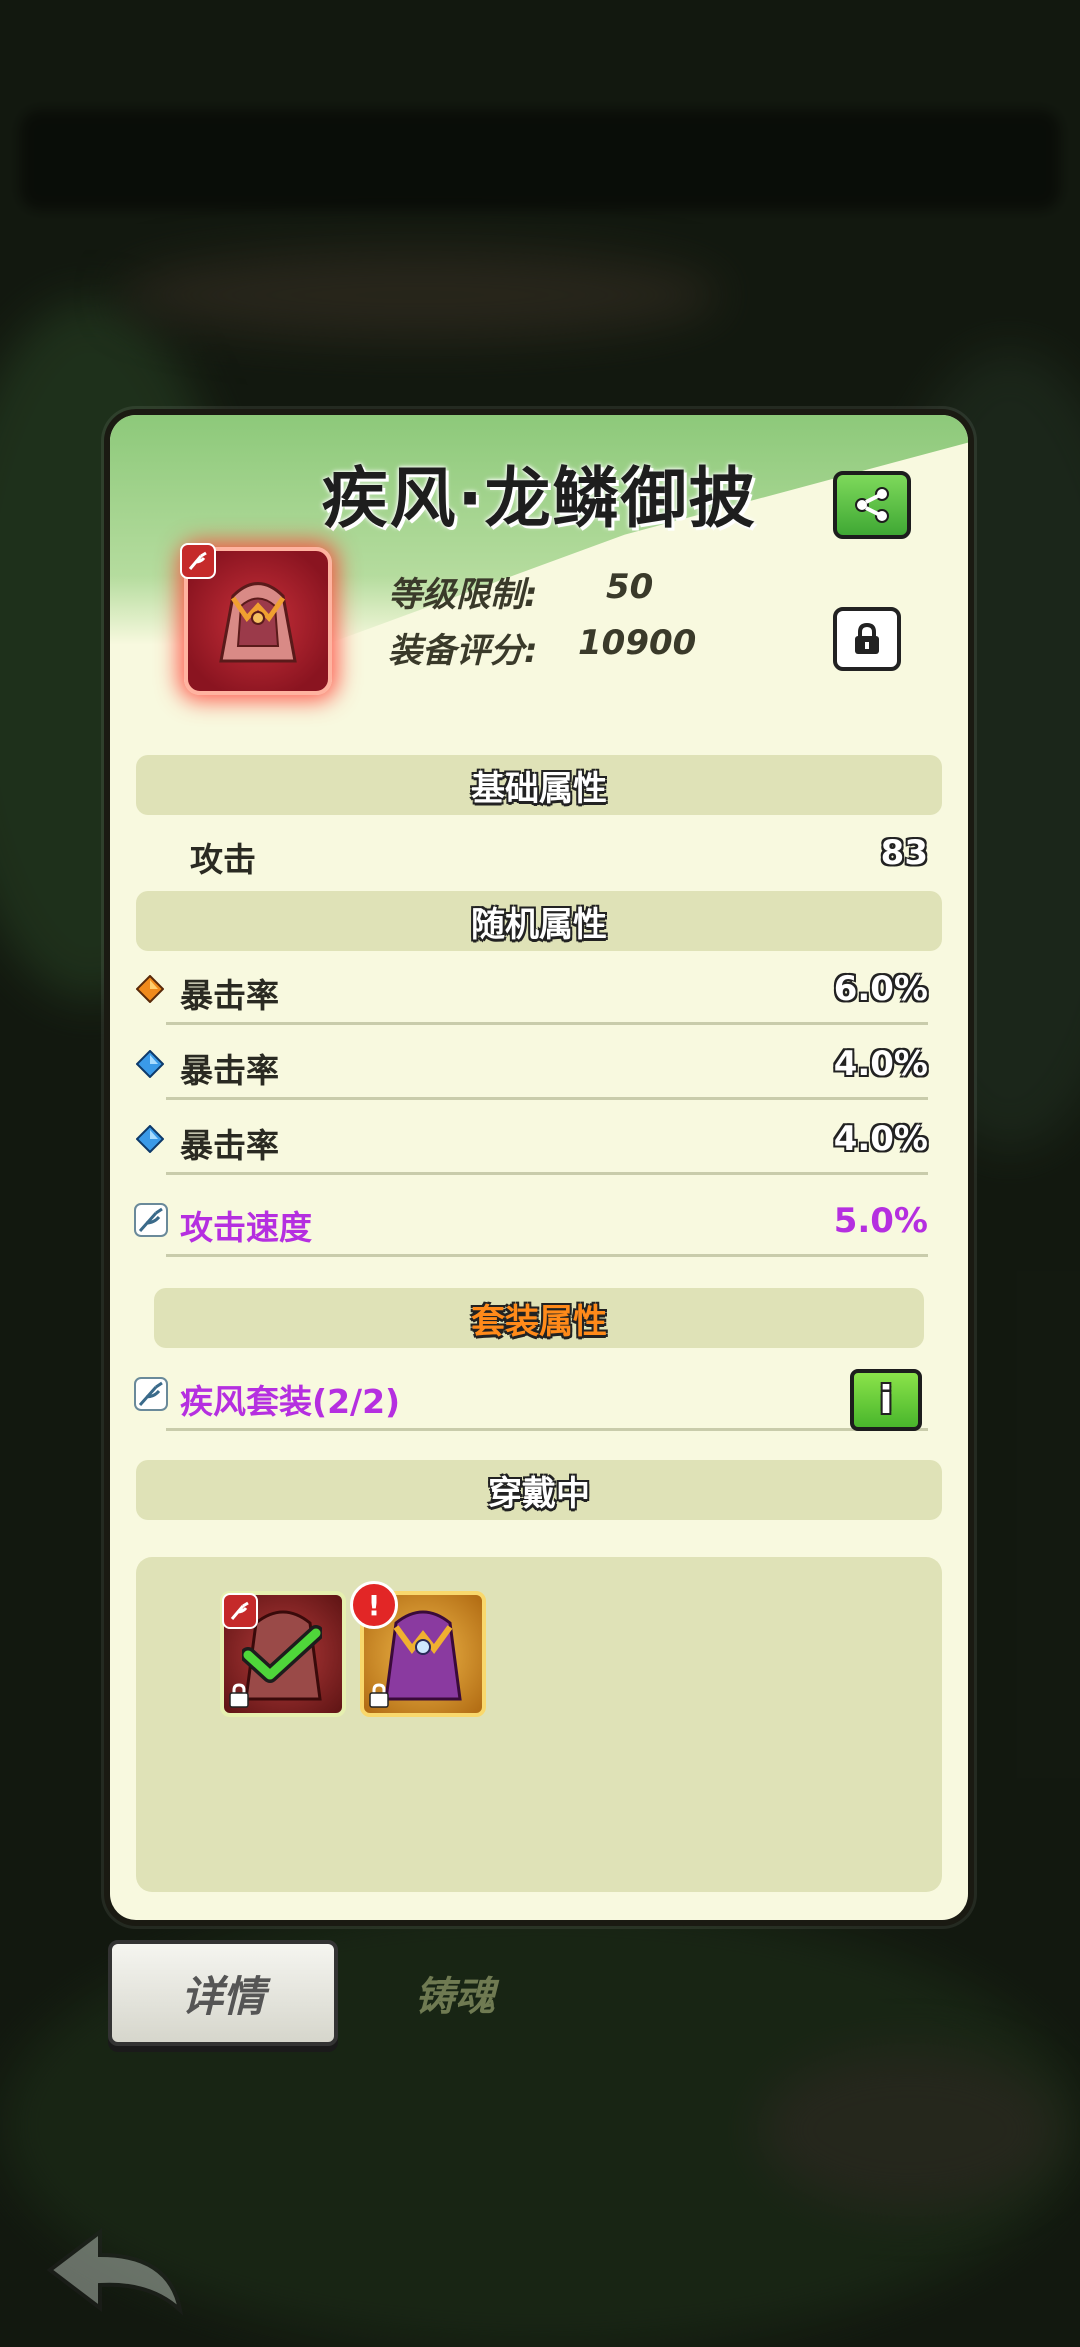 Image resolution: width=1080 pixels, height=2347 pixels. What do you see at coordinates (223, 859) in the screenshot?
I see `attr-name: 攻击` at bounding box center [223, 859].